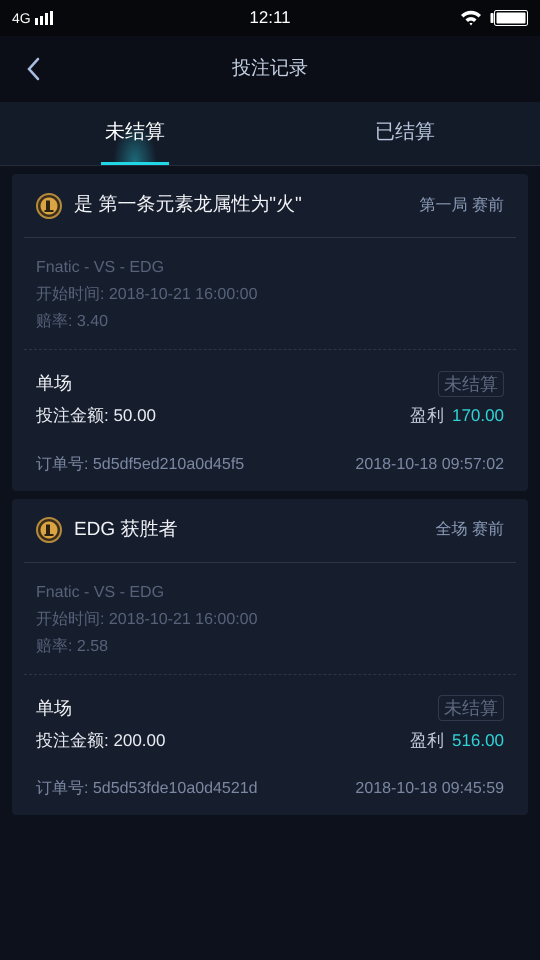  What do you see at coordinates (147, 789) in the screenshot?
I see `order-number: 订单号: 5d5d53fde10a0d4521d` at bounding box center [147, 789].